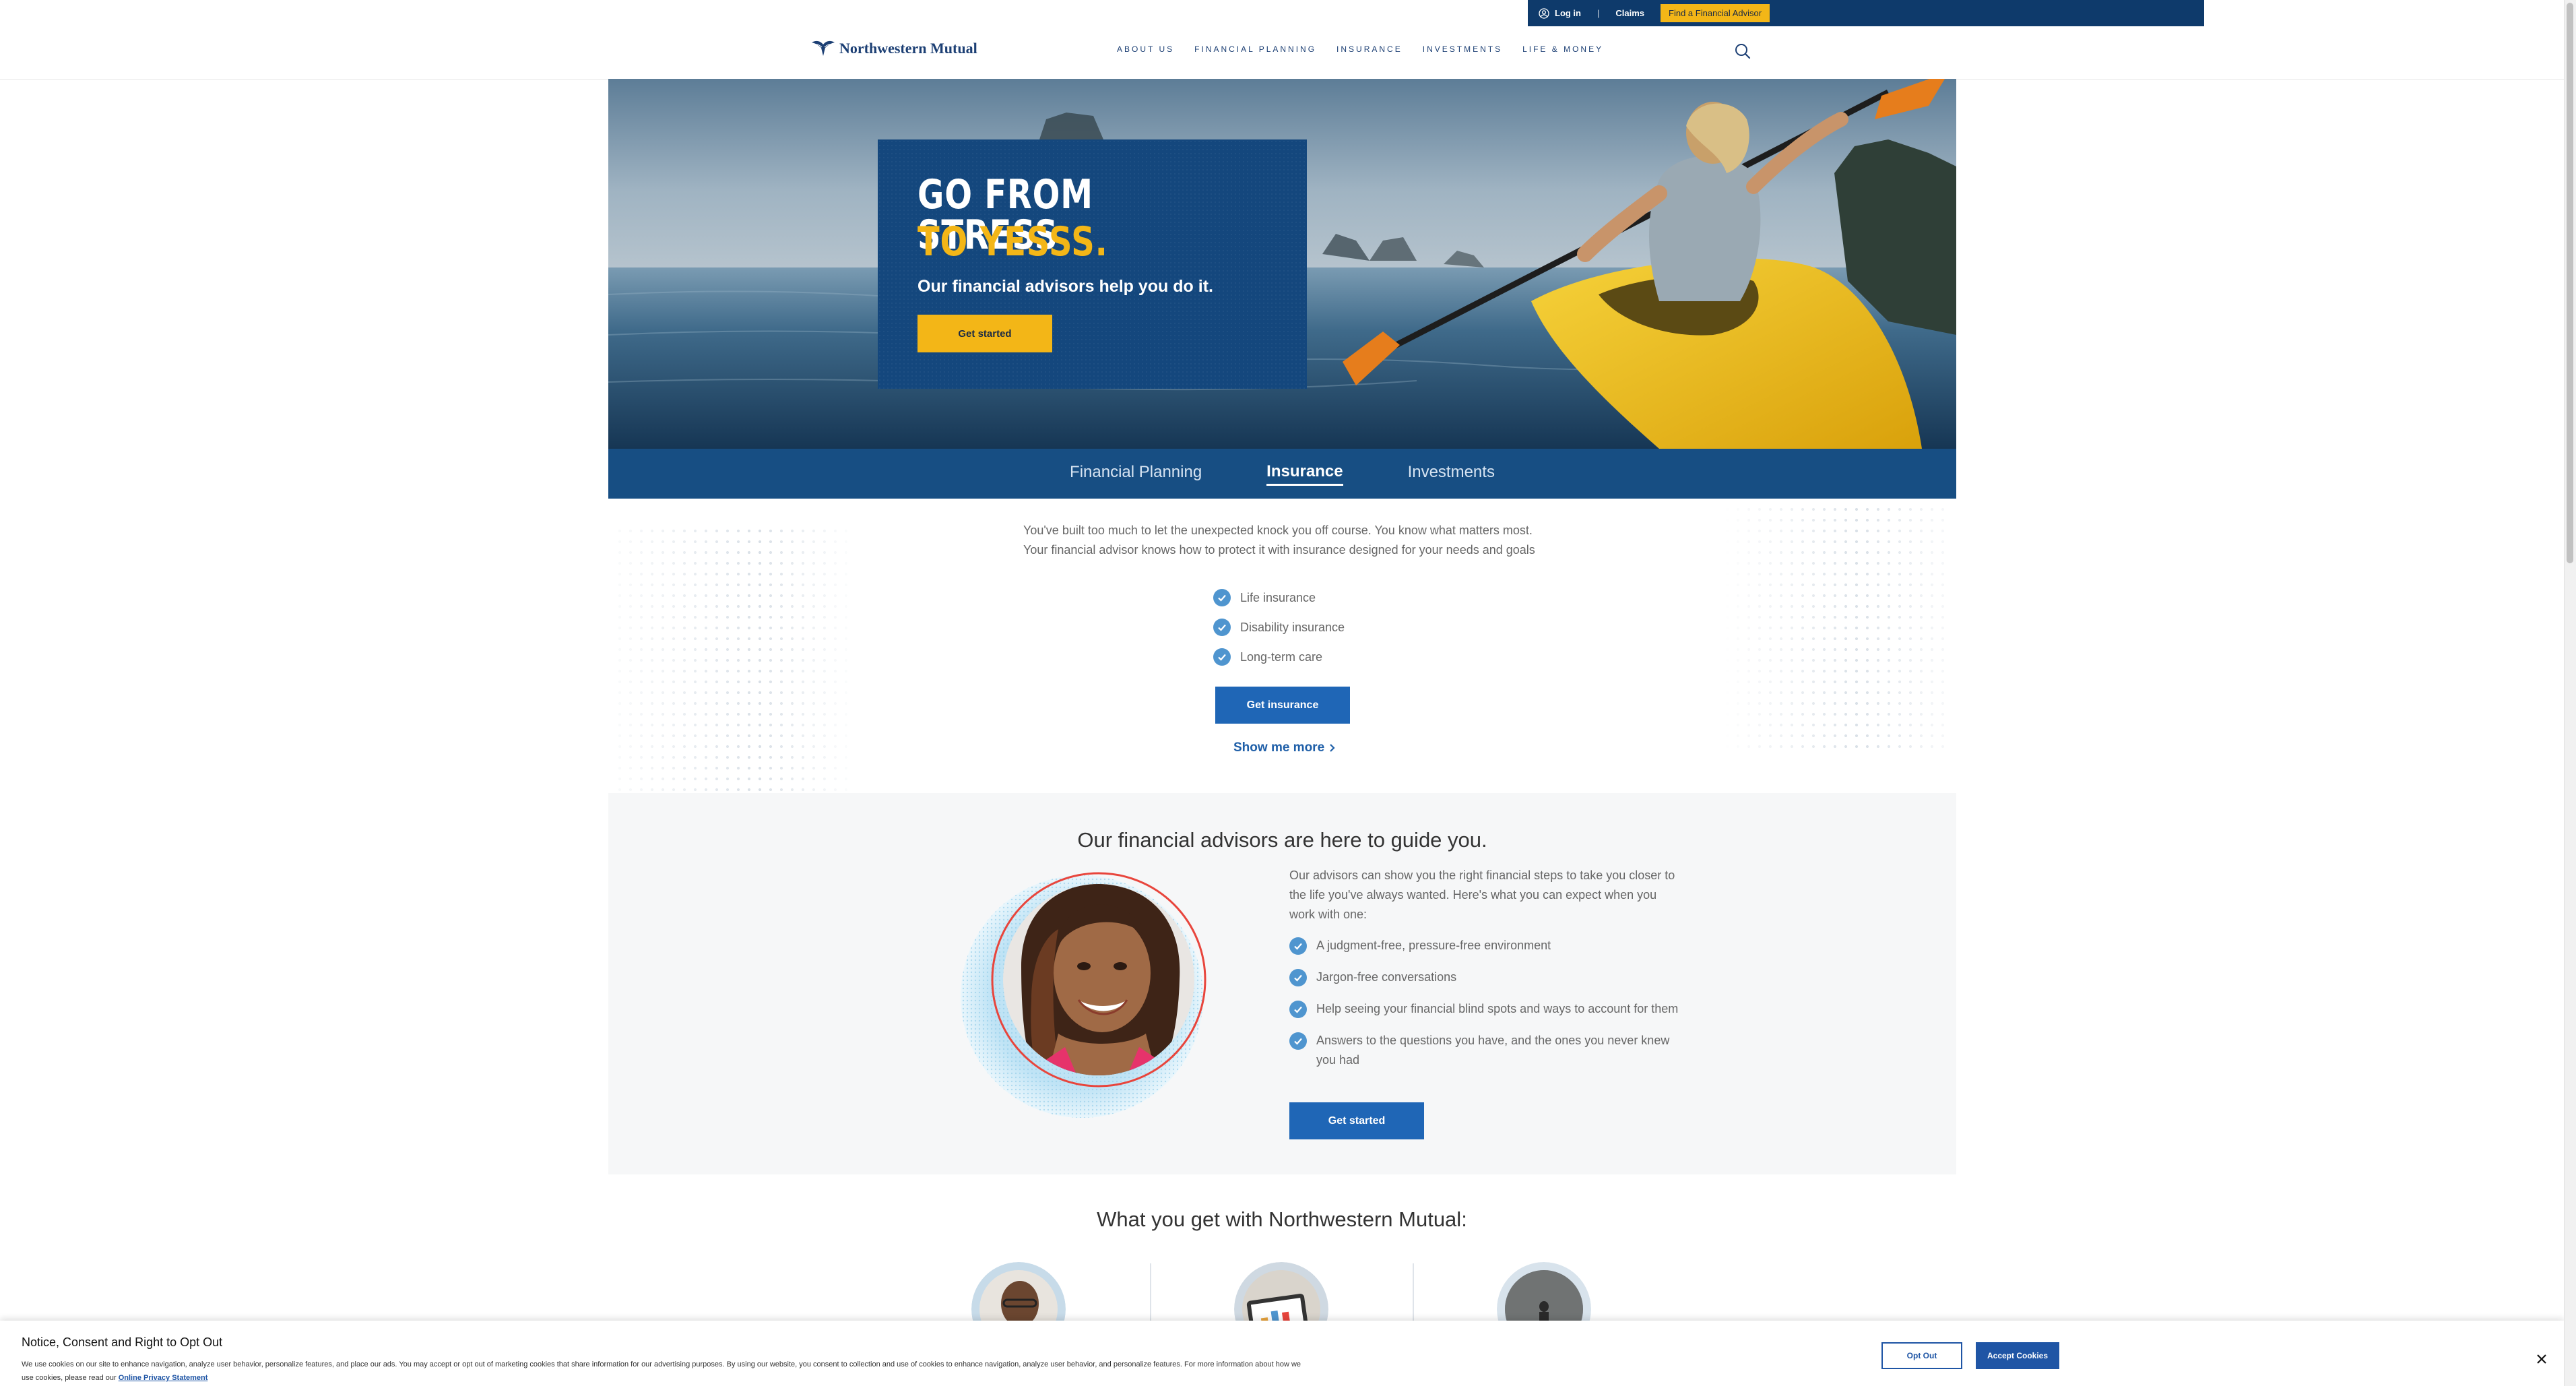  I want to click on hero-subtitle: Our financial advisors help you do it., so click(1065, 286).